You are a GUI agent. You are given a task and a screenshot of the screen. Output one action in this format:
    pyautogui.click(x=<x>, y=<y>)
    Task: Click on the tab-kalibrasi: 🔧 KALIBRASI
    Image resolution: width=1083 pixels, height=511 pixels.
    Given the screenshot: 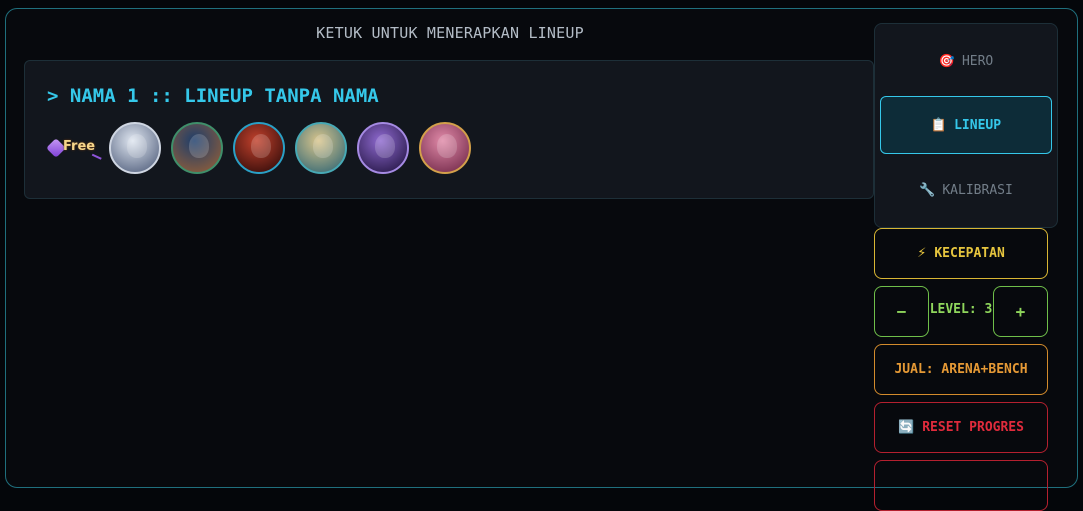 What is the action you would take?
    pyautogui.click(x=966, y=190)
    